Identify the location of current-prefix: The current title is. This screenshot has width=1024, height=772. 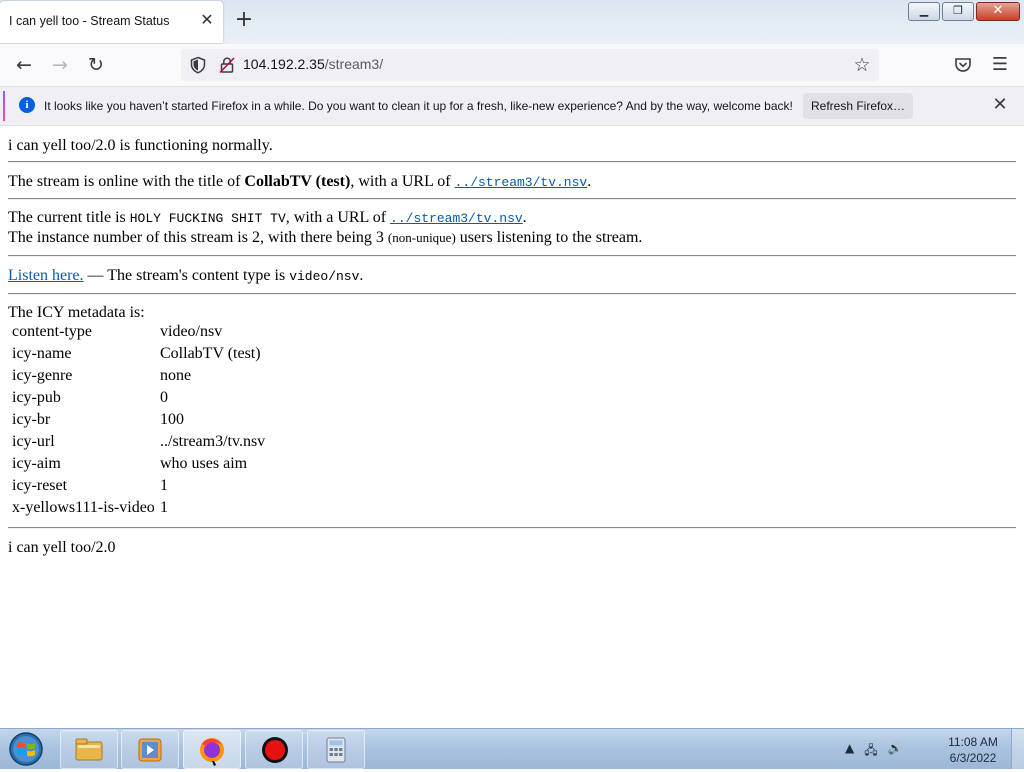
(69, 217).